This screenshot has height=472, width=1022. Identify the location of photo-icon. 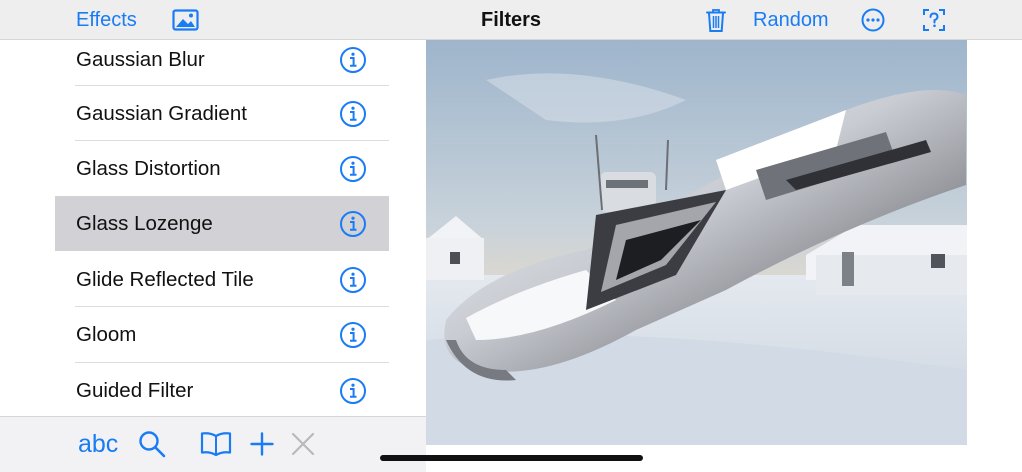
(185, 20).